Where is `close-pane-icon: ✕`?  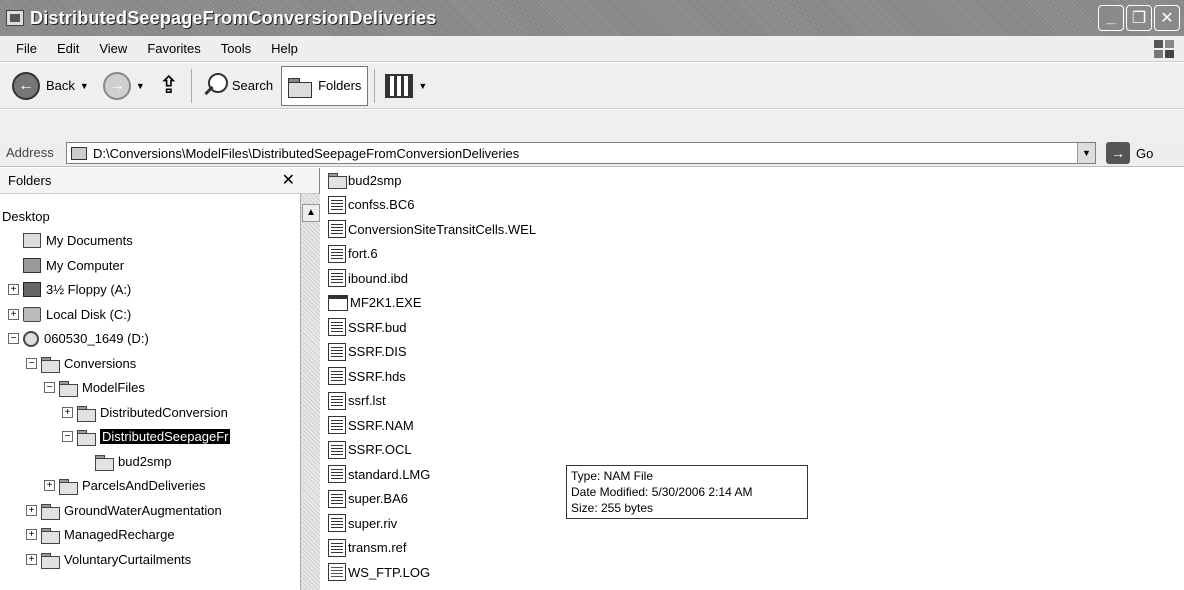 close-pane-icon: ✕ is located at coordinates (288, 180).